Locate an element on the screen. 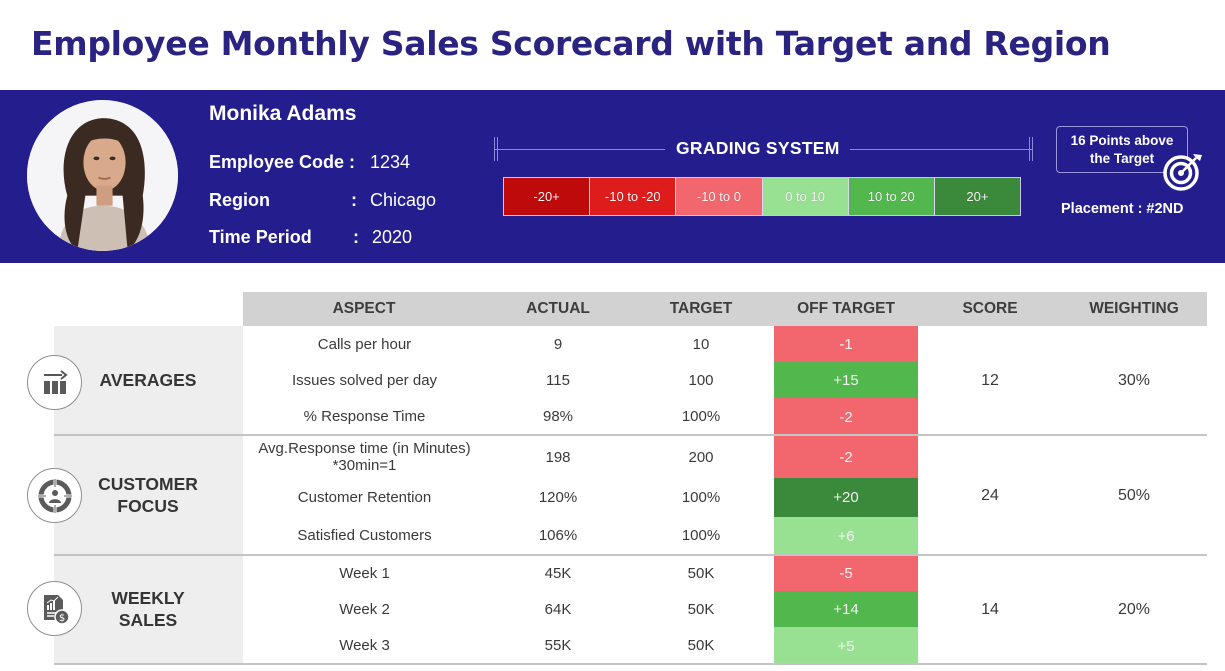  aspect-text: Week 2 is located at coordinates (364, 609).